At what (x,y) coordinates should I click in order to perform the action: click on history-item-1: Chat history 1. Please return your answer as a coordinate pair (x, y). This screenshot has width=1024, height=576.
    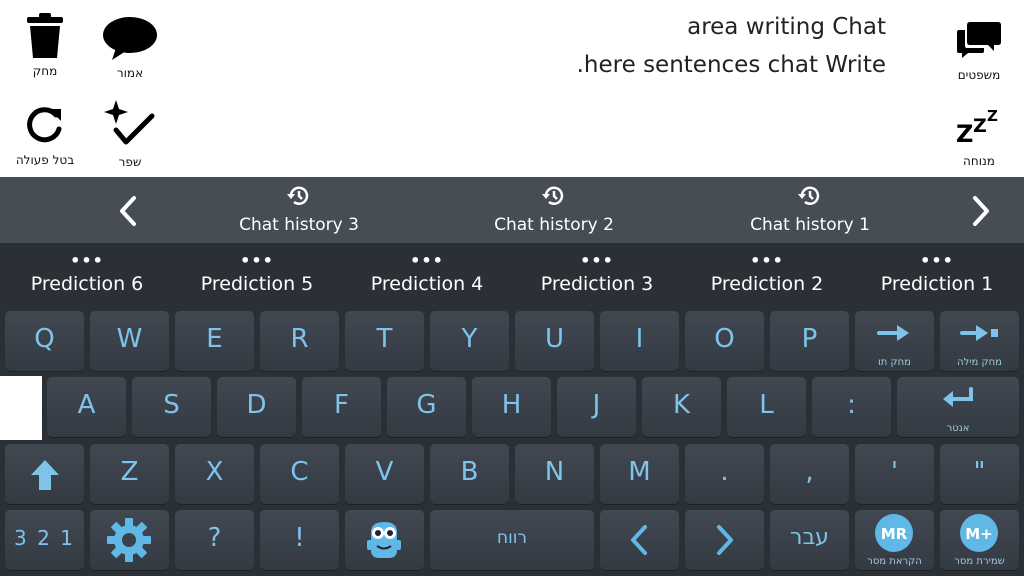
    Looking at the image, I should click on (810, 209).